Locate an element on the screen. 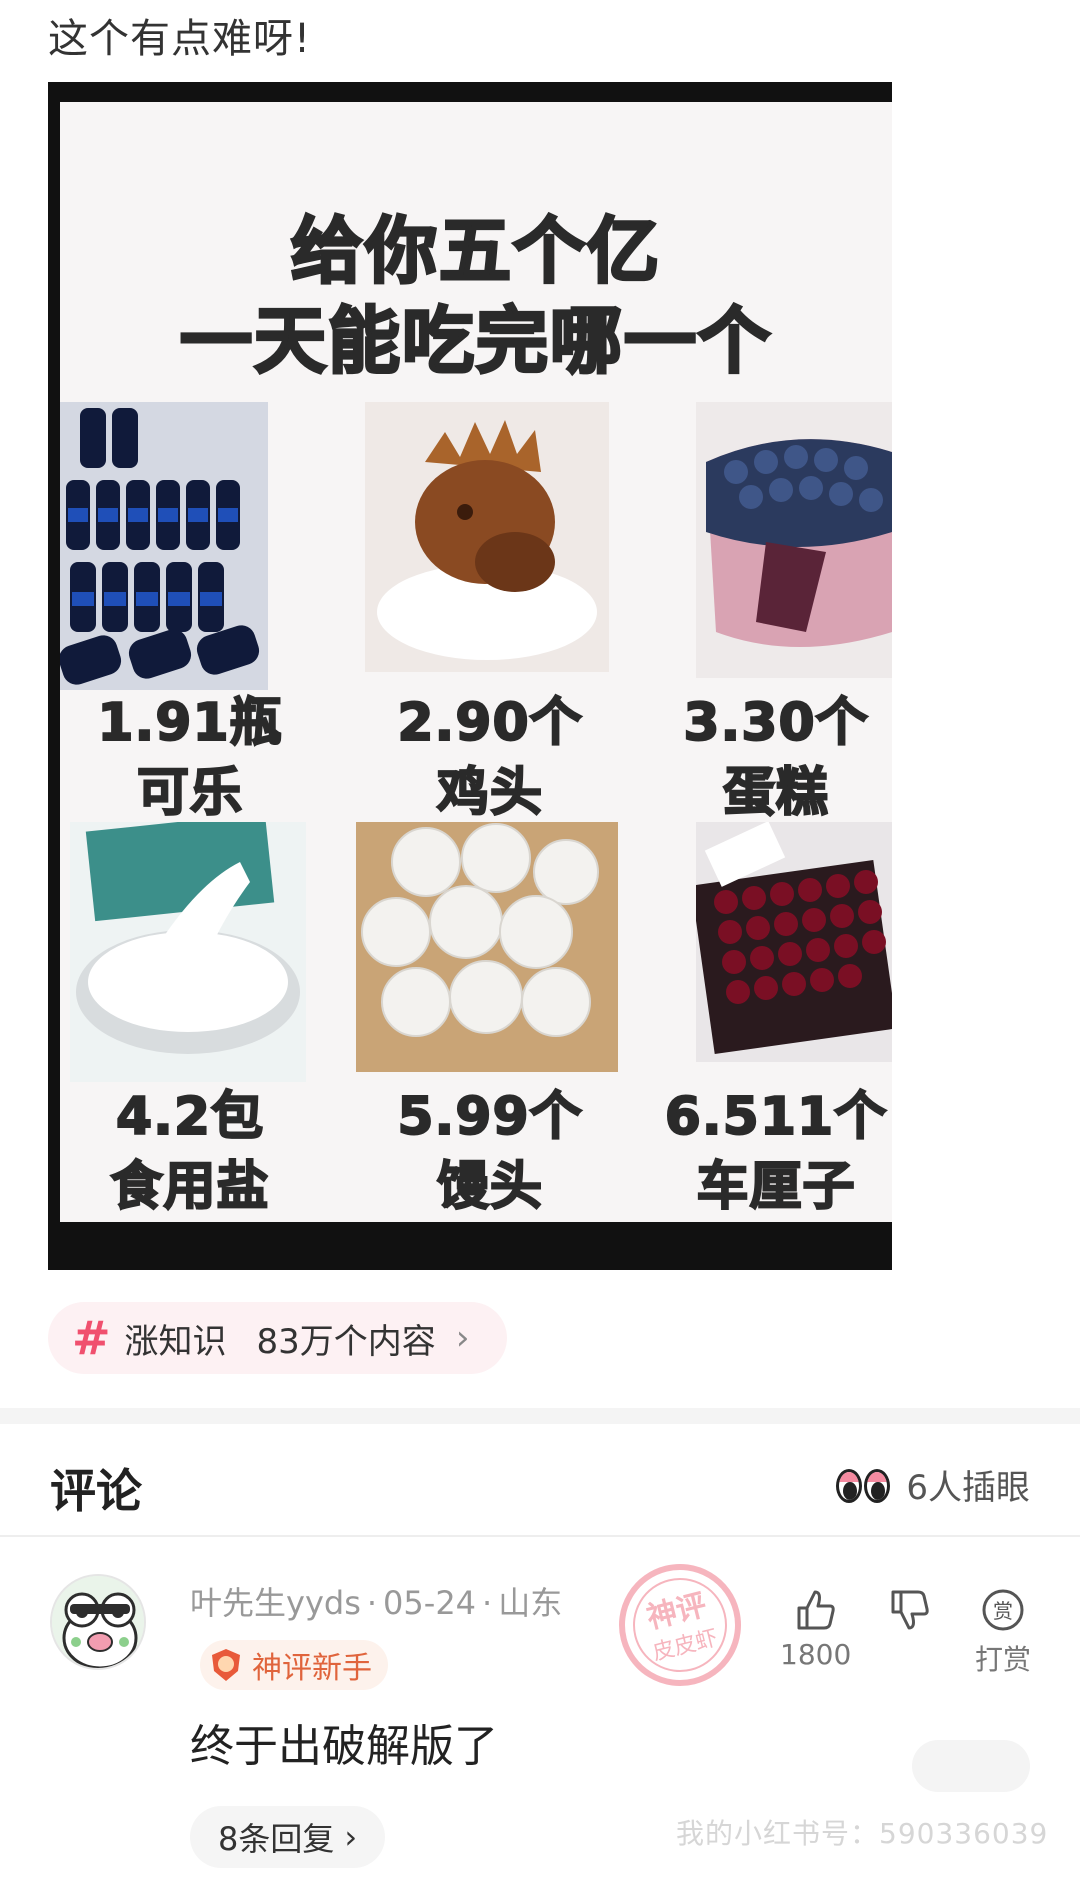 The height and width of the screenshot is (1879, 1080). item-name: 可乐 is located at coordinates (189, 793).